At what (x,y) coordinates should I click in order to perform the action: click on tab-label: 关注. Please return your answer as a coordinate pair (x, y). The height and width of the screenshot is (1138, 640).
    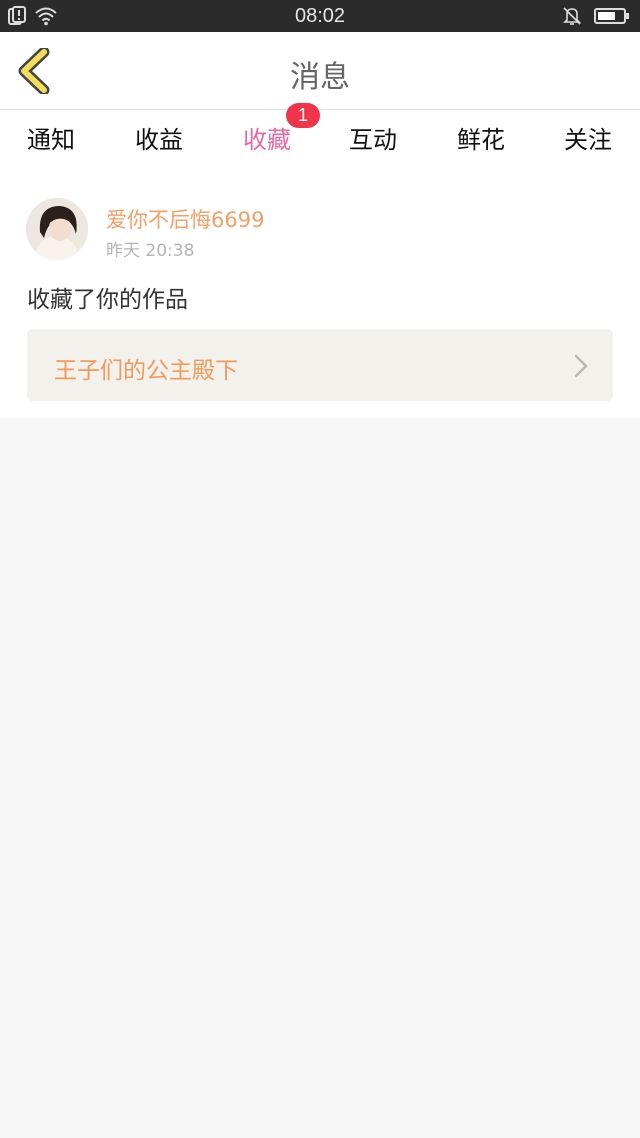
    Looking at the image, I should click on (588, 140).